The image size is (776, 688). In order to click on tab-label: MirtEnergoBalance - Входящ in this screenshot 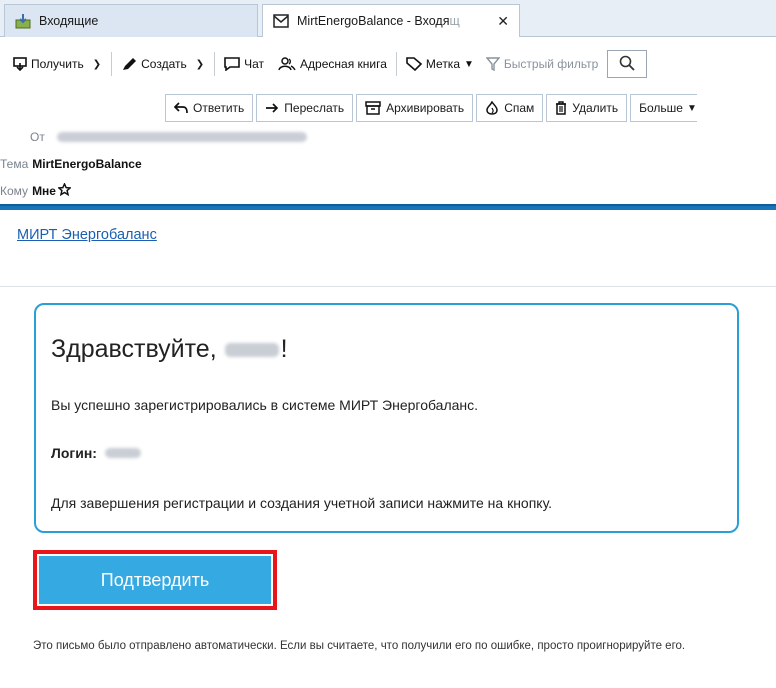, I will do `click(378, 21)`.